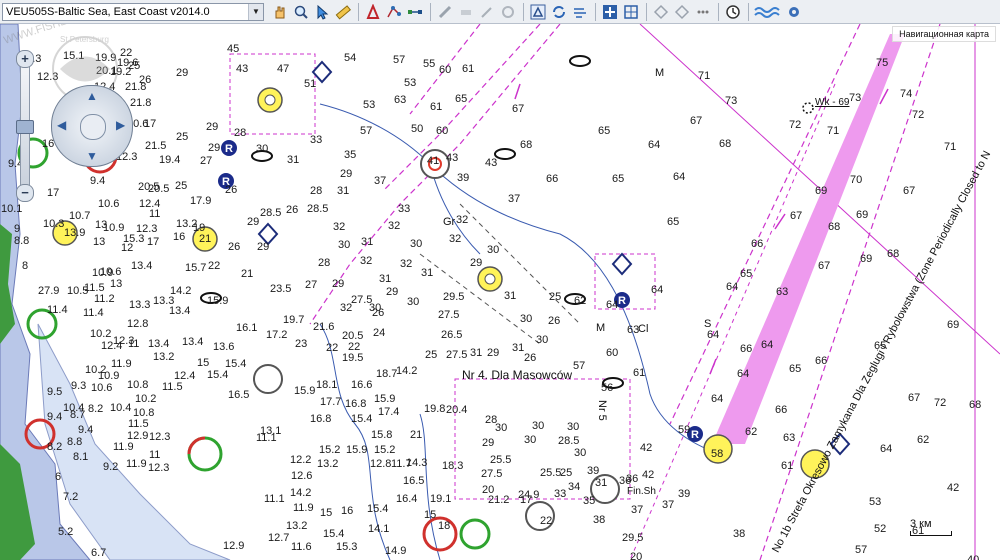 This screenshot has width=1000, height=560. I want to click on radio-station-icon: R, so click(229, 148).